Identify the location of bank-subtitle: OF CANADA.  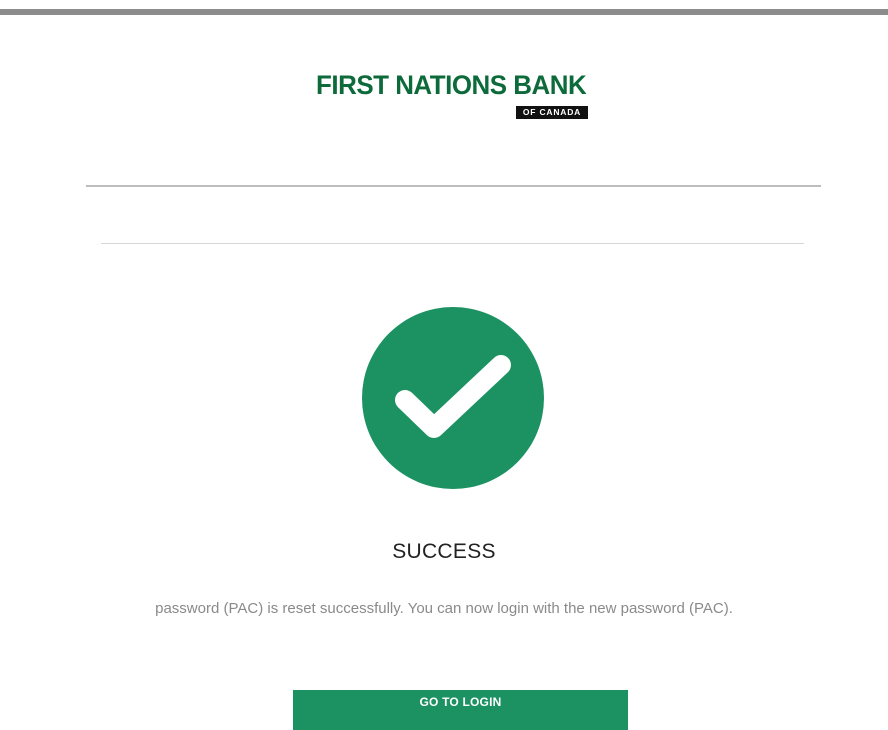
(552, 112).